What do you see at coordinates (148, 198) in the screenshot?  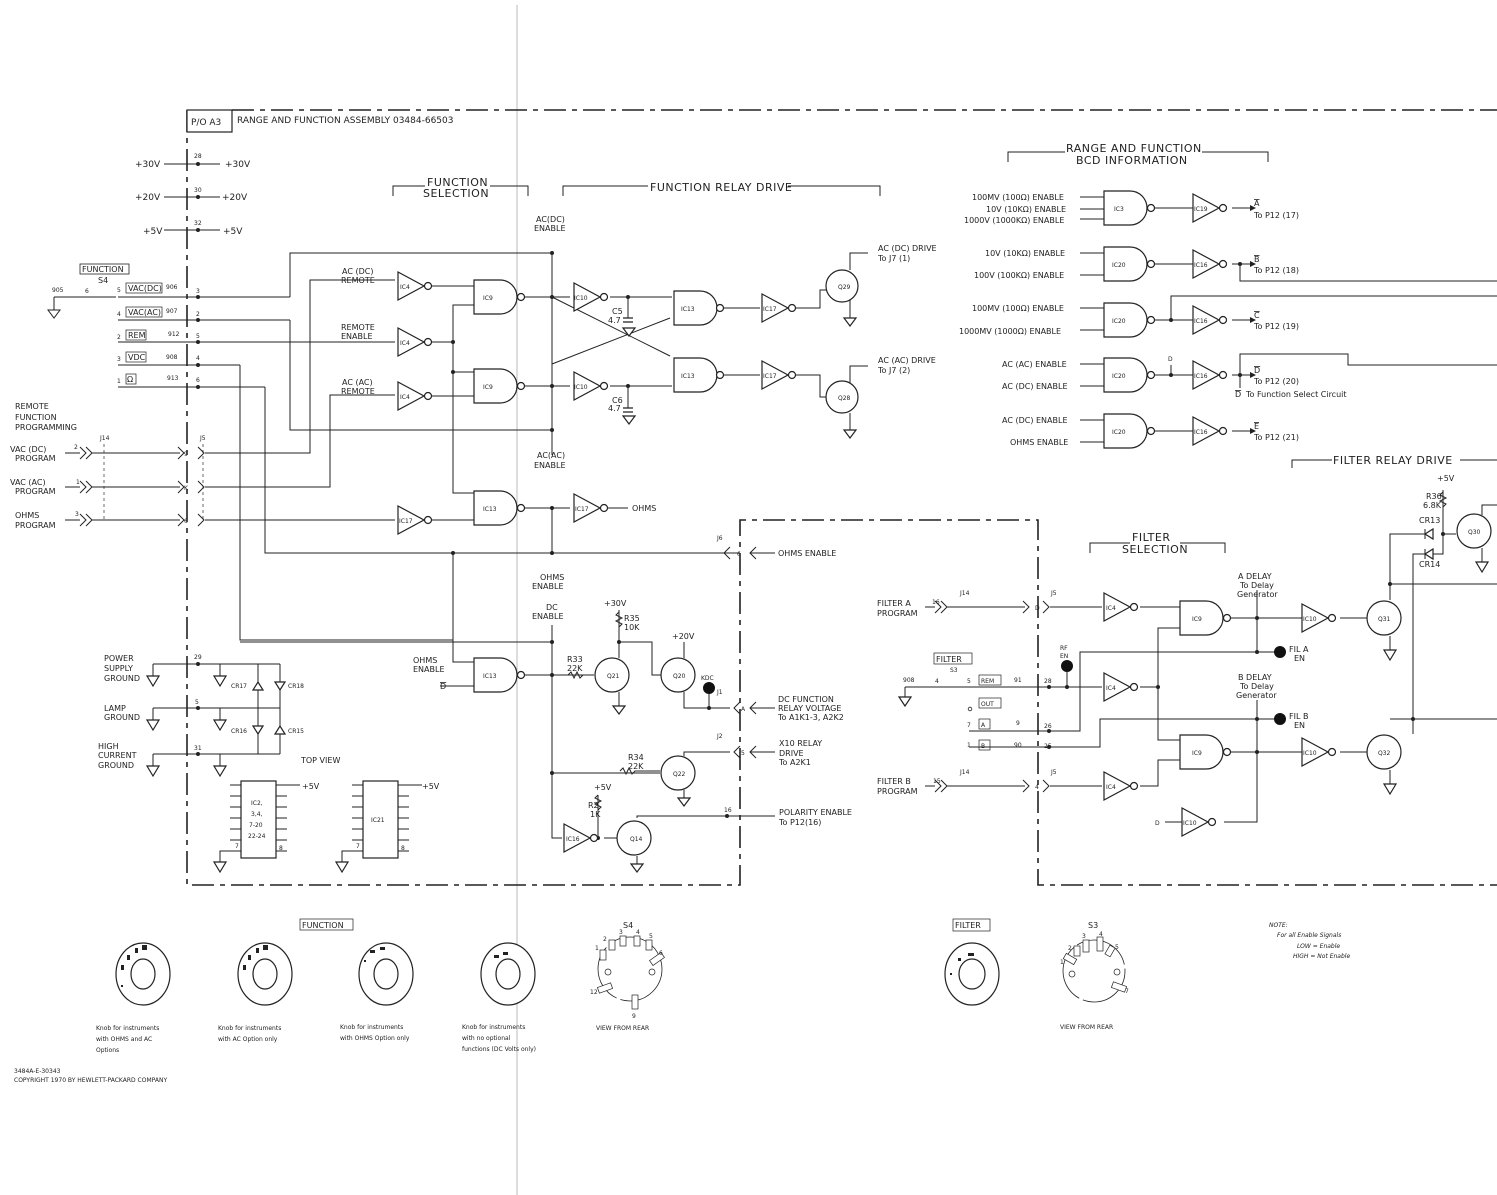 I see `rail-20v-left: +20V` at bounding box center [148, 198].